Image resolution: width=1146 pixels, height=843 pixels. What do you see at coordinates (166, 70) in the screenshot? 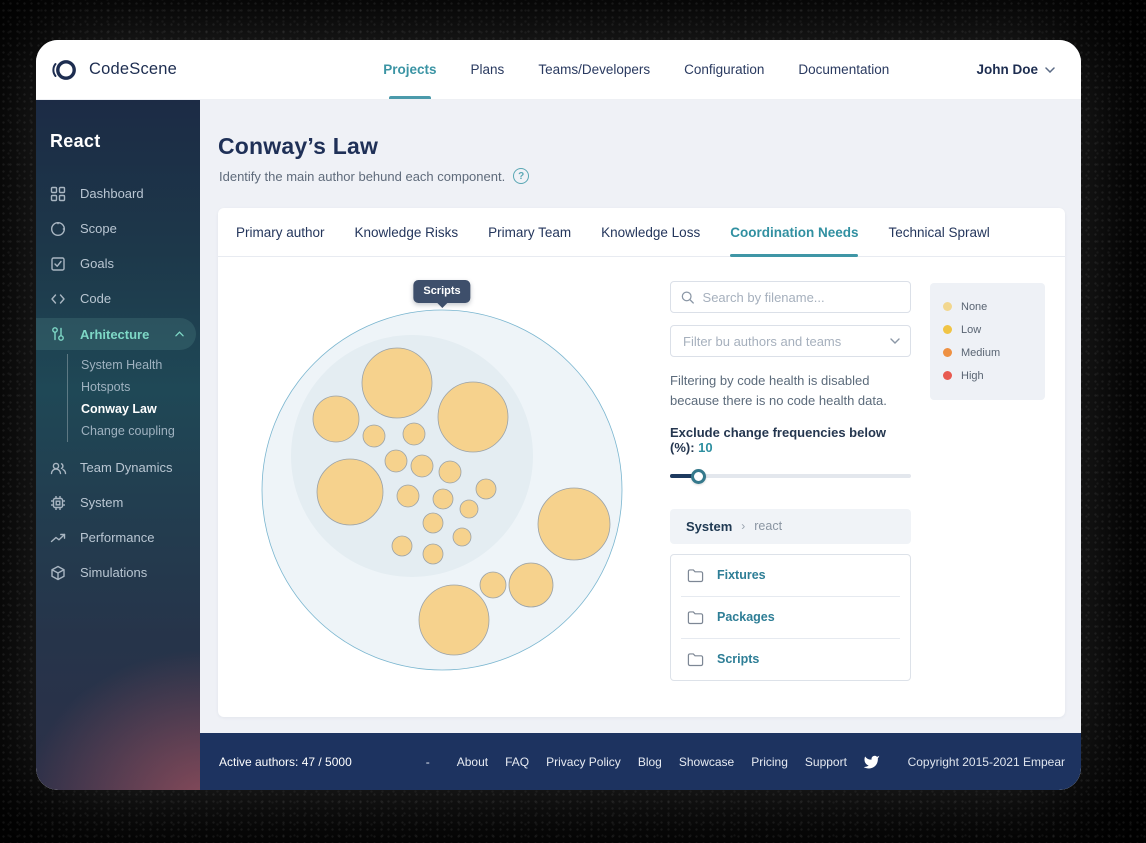
I see `brand-logo: CodeScene` at bounding box center [166, 70].